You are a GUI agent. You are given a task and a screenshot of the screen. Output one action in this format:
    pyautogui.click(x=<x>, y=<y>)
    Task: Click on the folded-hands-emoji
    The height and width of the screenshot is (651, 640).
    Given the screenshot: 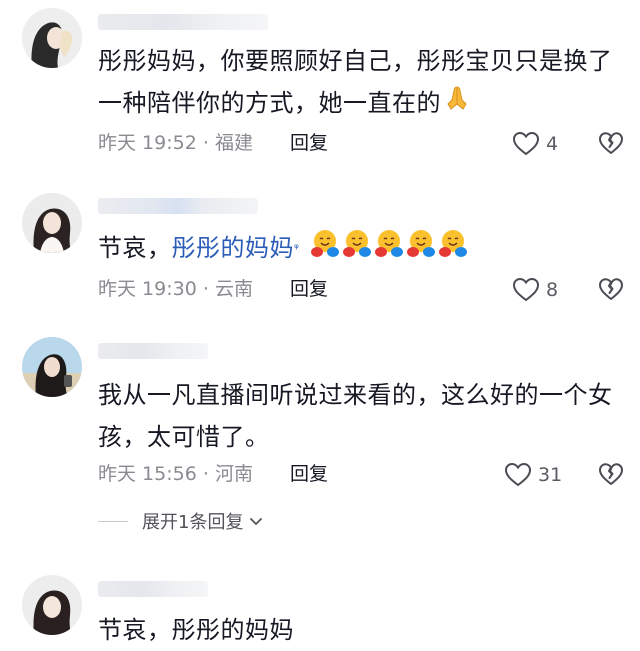 What is the action you would take?
    pyautogui.click(x=457, y=104)
    